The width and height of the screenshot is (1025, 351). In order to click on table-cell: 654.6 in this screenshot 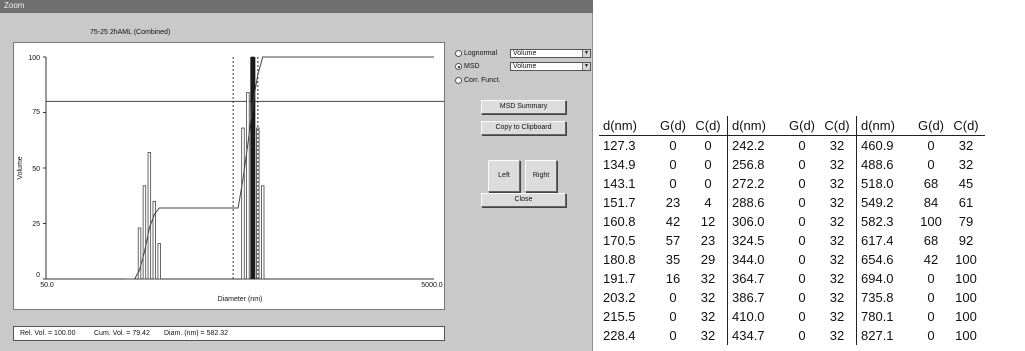, I will do `click(884, 259)`.